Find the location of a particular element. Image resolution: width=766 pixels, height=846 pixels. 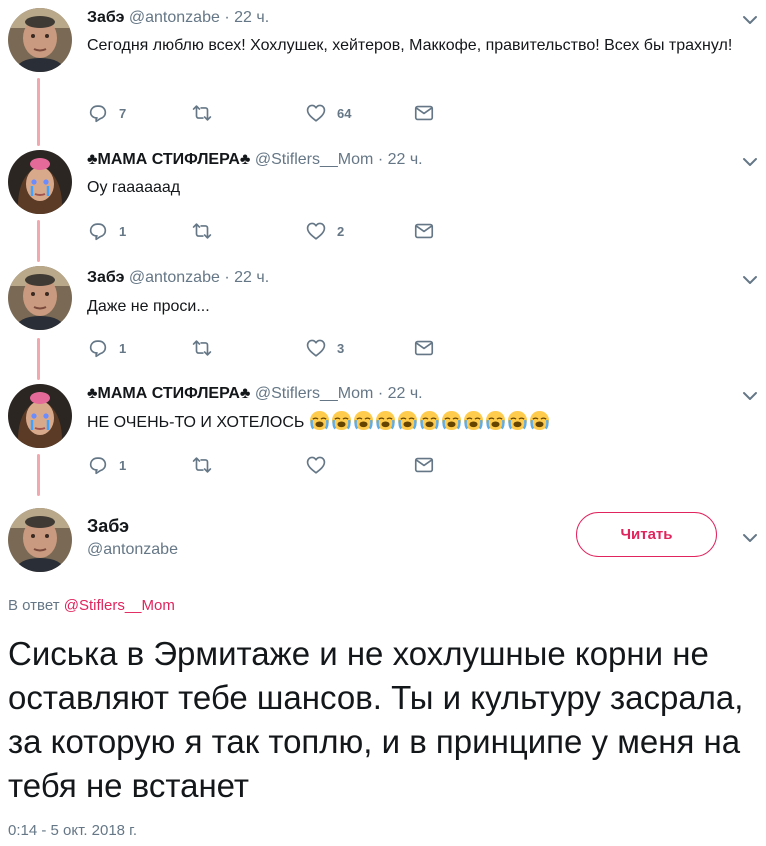

main-tweet-timestamp: 0:14 - 5 окт. 2018 г. is located at coordinates (72, 830).